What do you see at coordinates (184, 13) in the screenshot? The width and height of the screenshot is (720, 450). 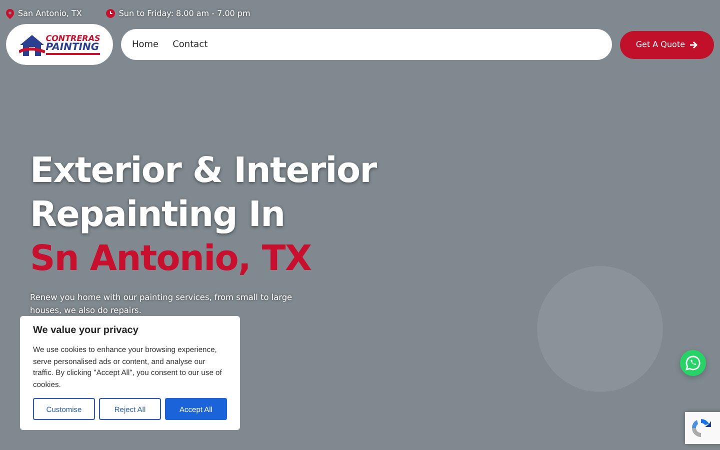 I see `opening-hours: Sun to Friday: 8.00 am - 7.00 pm` at bounding box center [184, 13].